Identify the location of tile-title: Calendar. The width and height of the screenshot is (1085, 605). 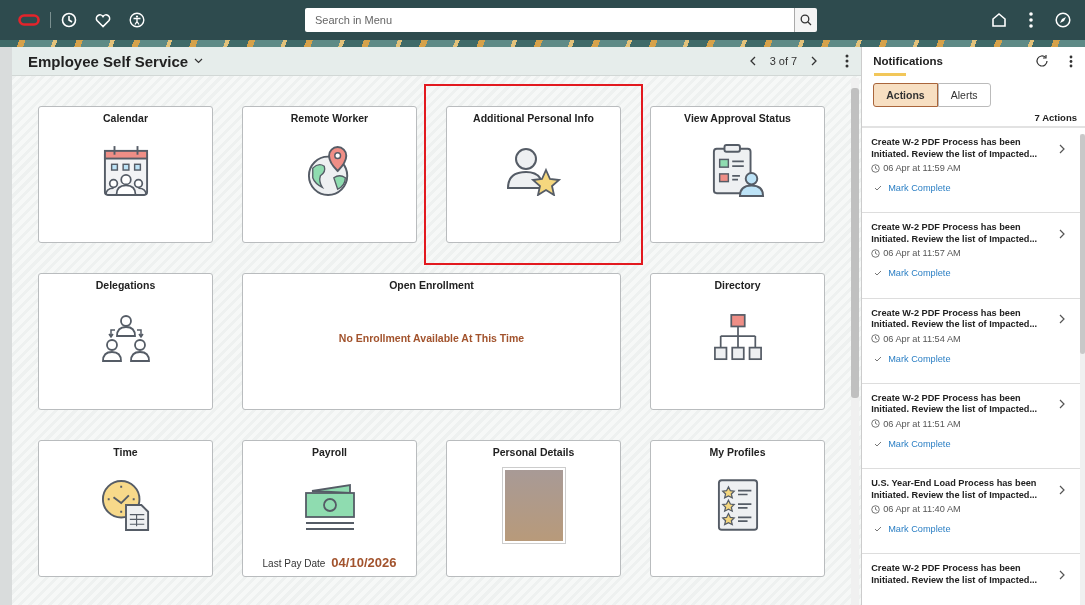
(125, 118).